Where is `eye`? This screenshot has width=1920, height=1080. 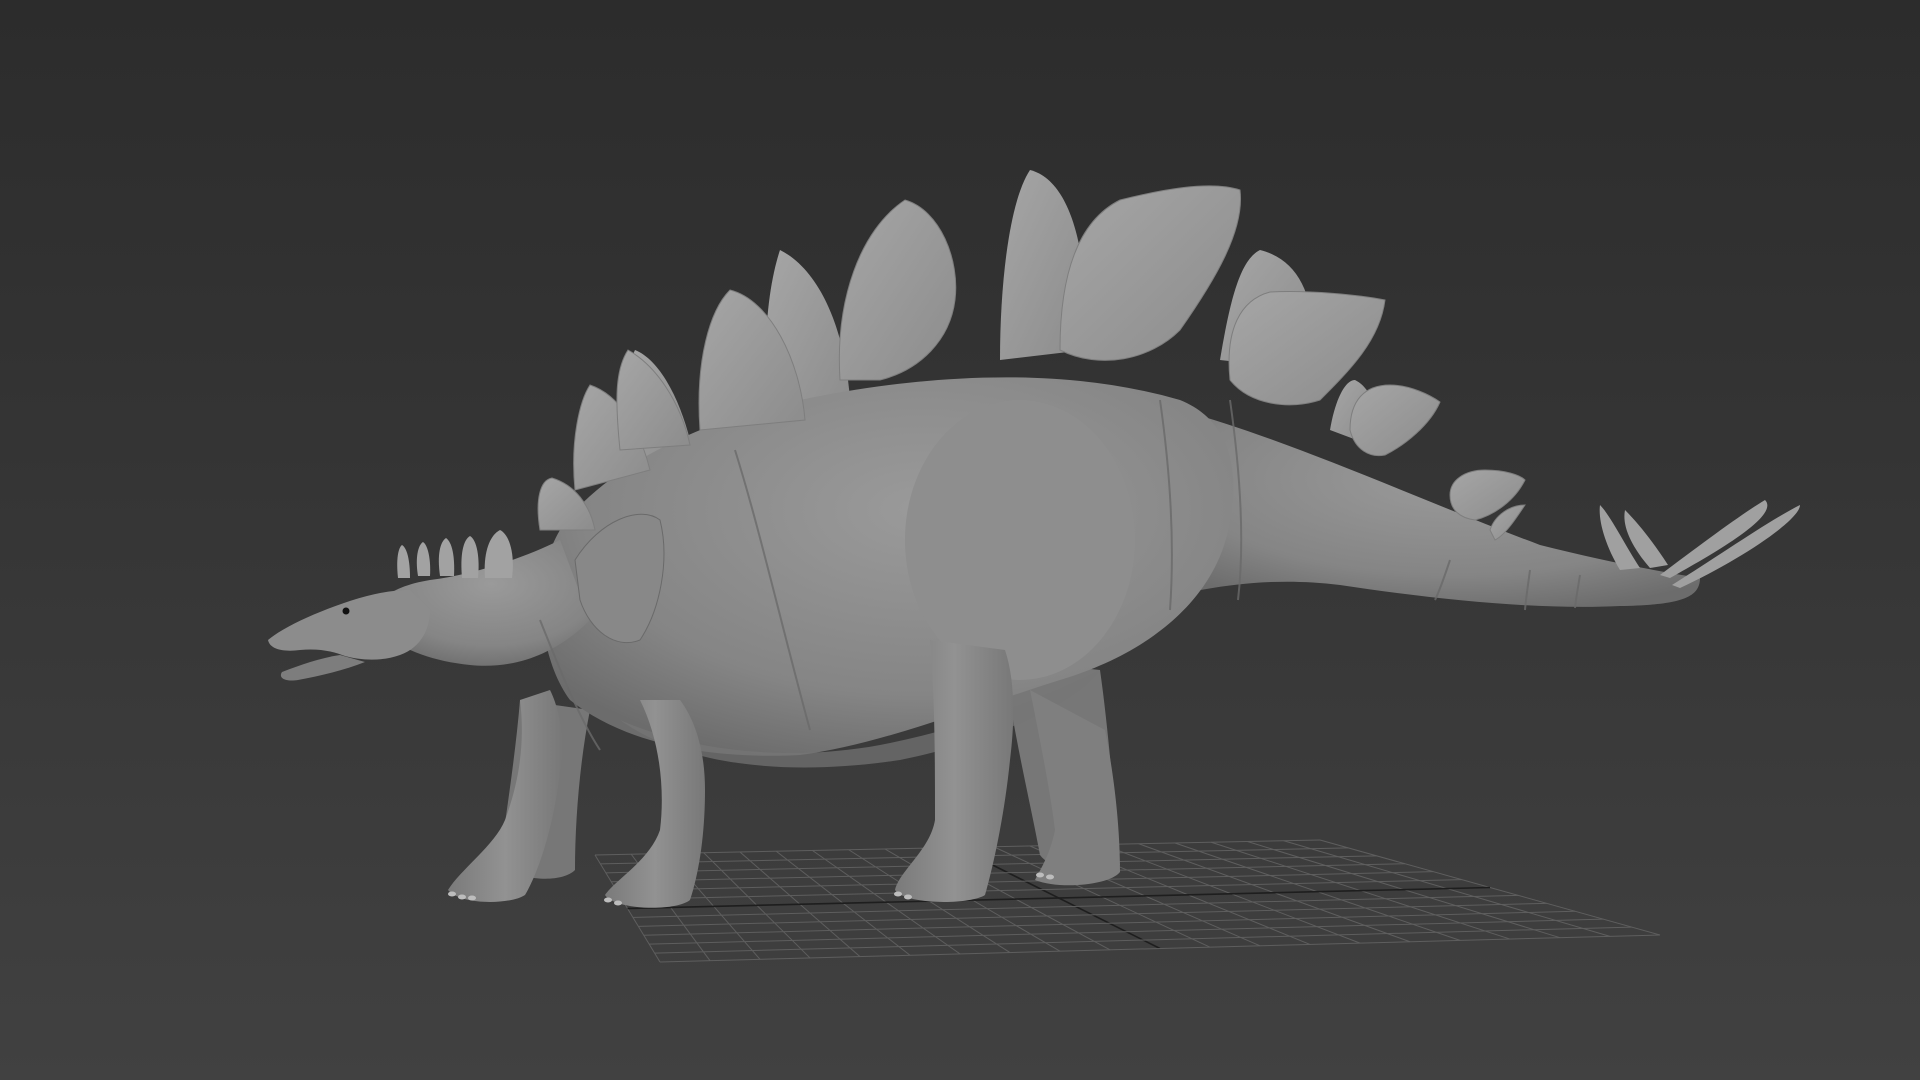 eye is located at coordinates (346, 611).